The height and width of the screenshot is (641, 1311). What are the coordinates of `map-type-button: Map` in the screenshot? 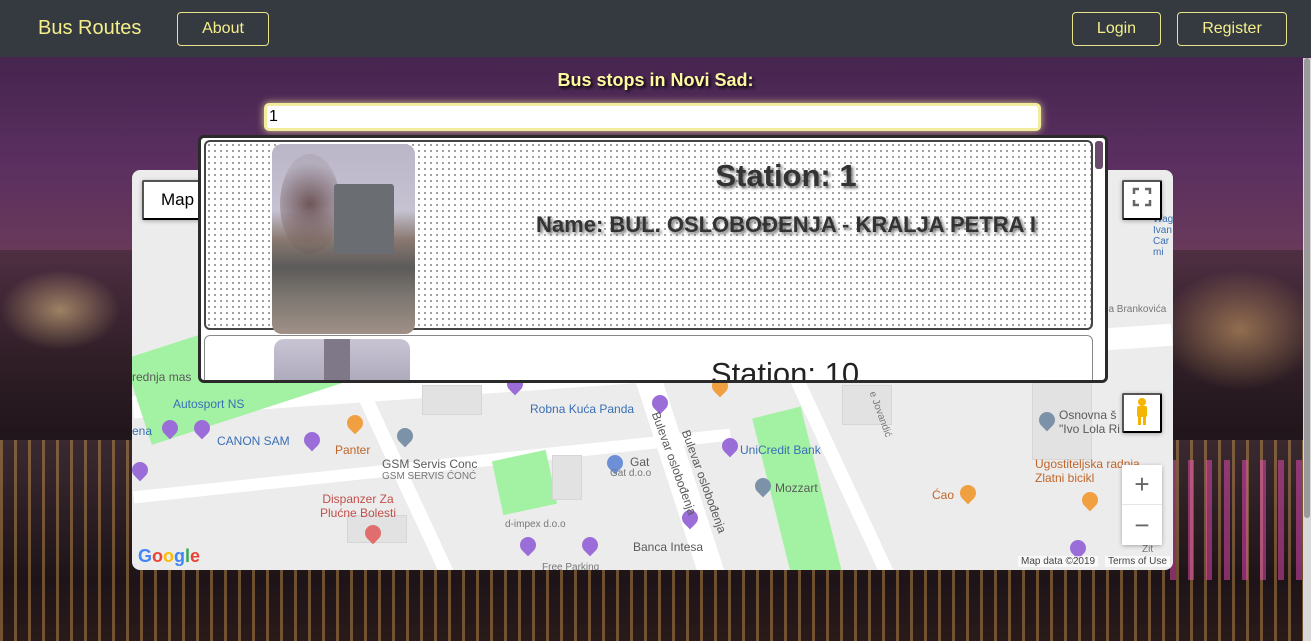 It's located at (172, 200).